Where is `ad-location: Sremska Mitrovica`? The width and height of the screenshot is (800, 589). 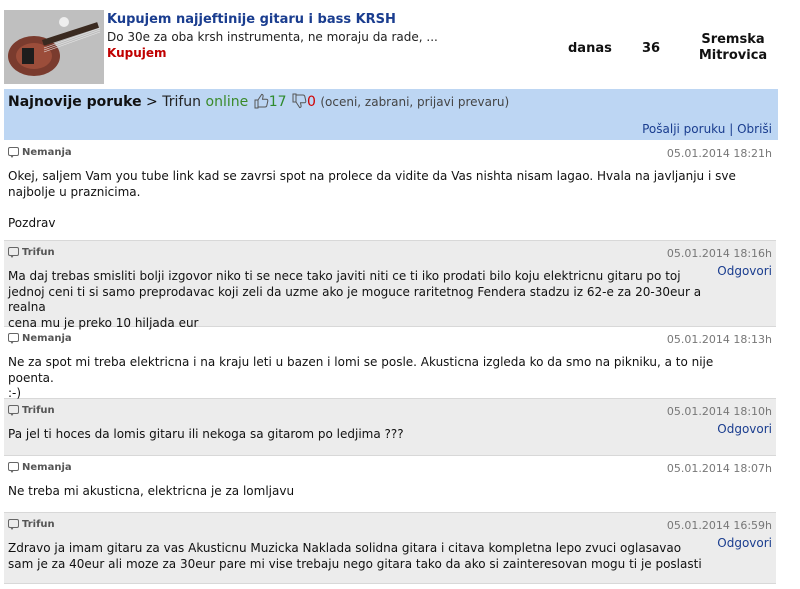
ad-location: Sremska Mitrovica is located at coordinates (733, 48).